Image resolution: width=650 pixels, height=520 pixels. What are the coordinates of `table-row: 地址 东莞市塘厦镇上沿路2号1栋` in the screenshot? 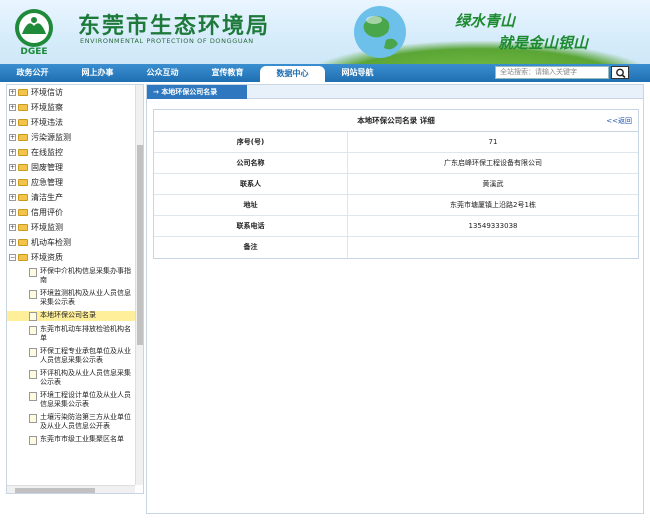 It's located at (396, 205).